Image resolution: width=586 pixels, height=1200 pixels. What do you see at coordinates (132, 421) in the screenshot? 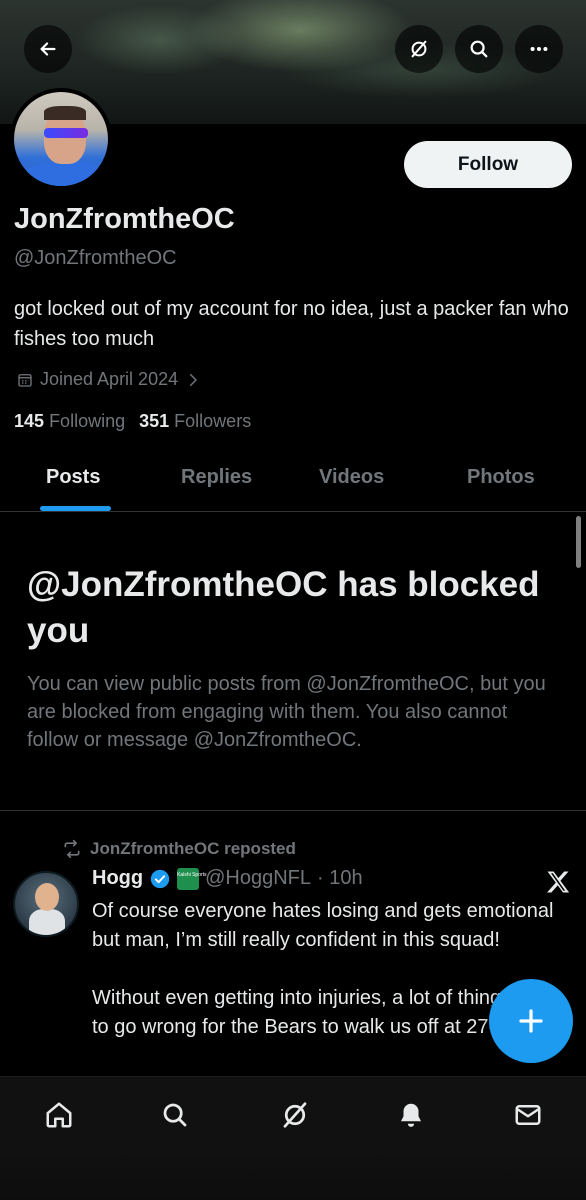
I see `follow-stats: 145 Following 351 Followers` at bounding box center [132, 421].